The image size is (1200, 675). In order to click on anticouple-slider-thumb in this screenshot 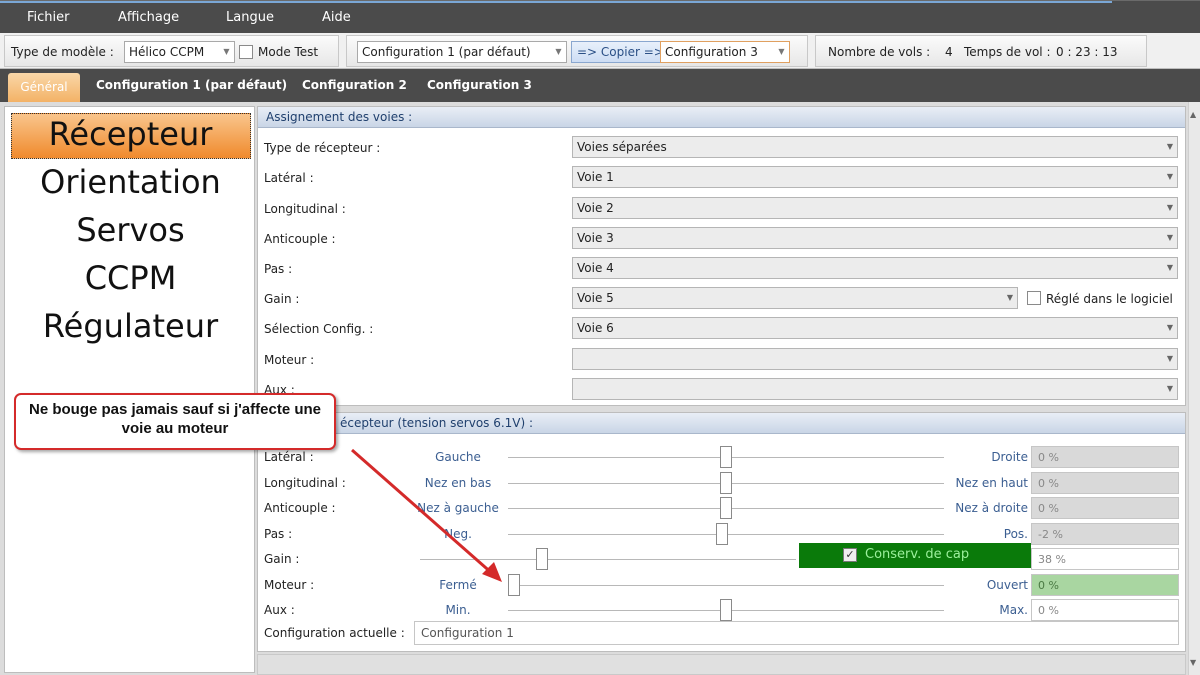, I will do `click(726, 508)`.